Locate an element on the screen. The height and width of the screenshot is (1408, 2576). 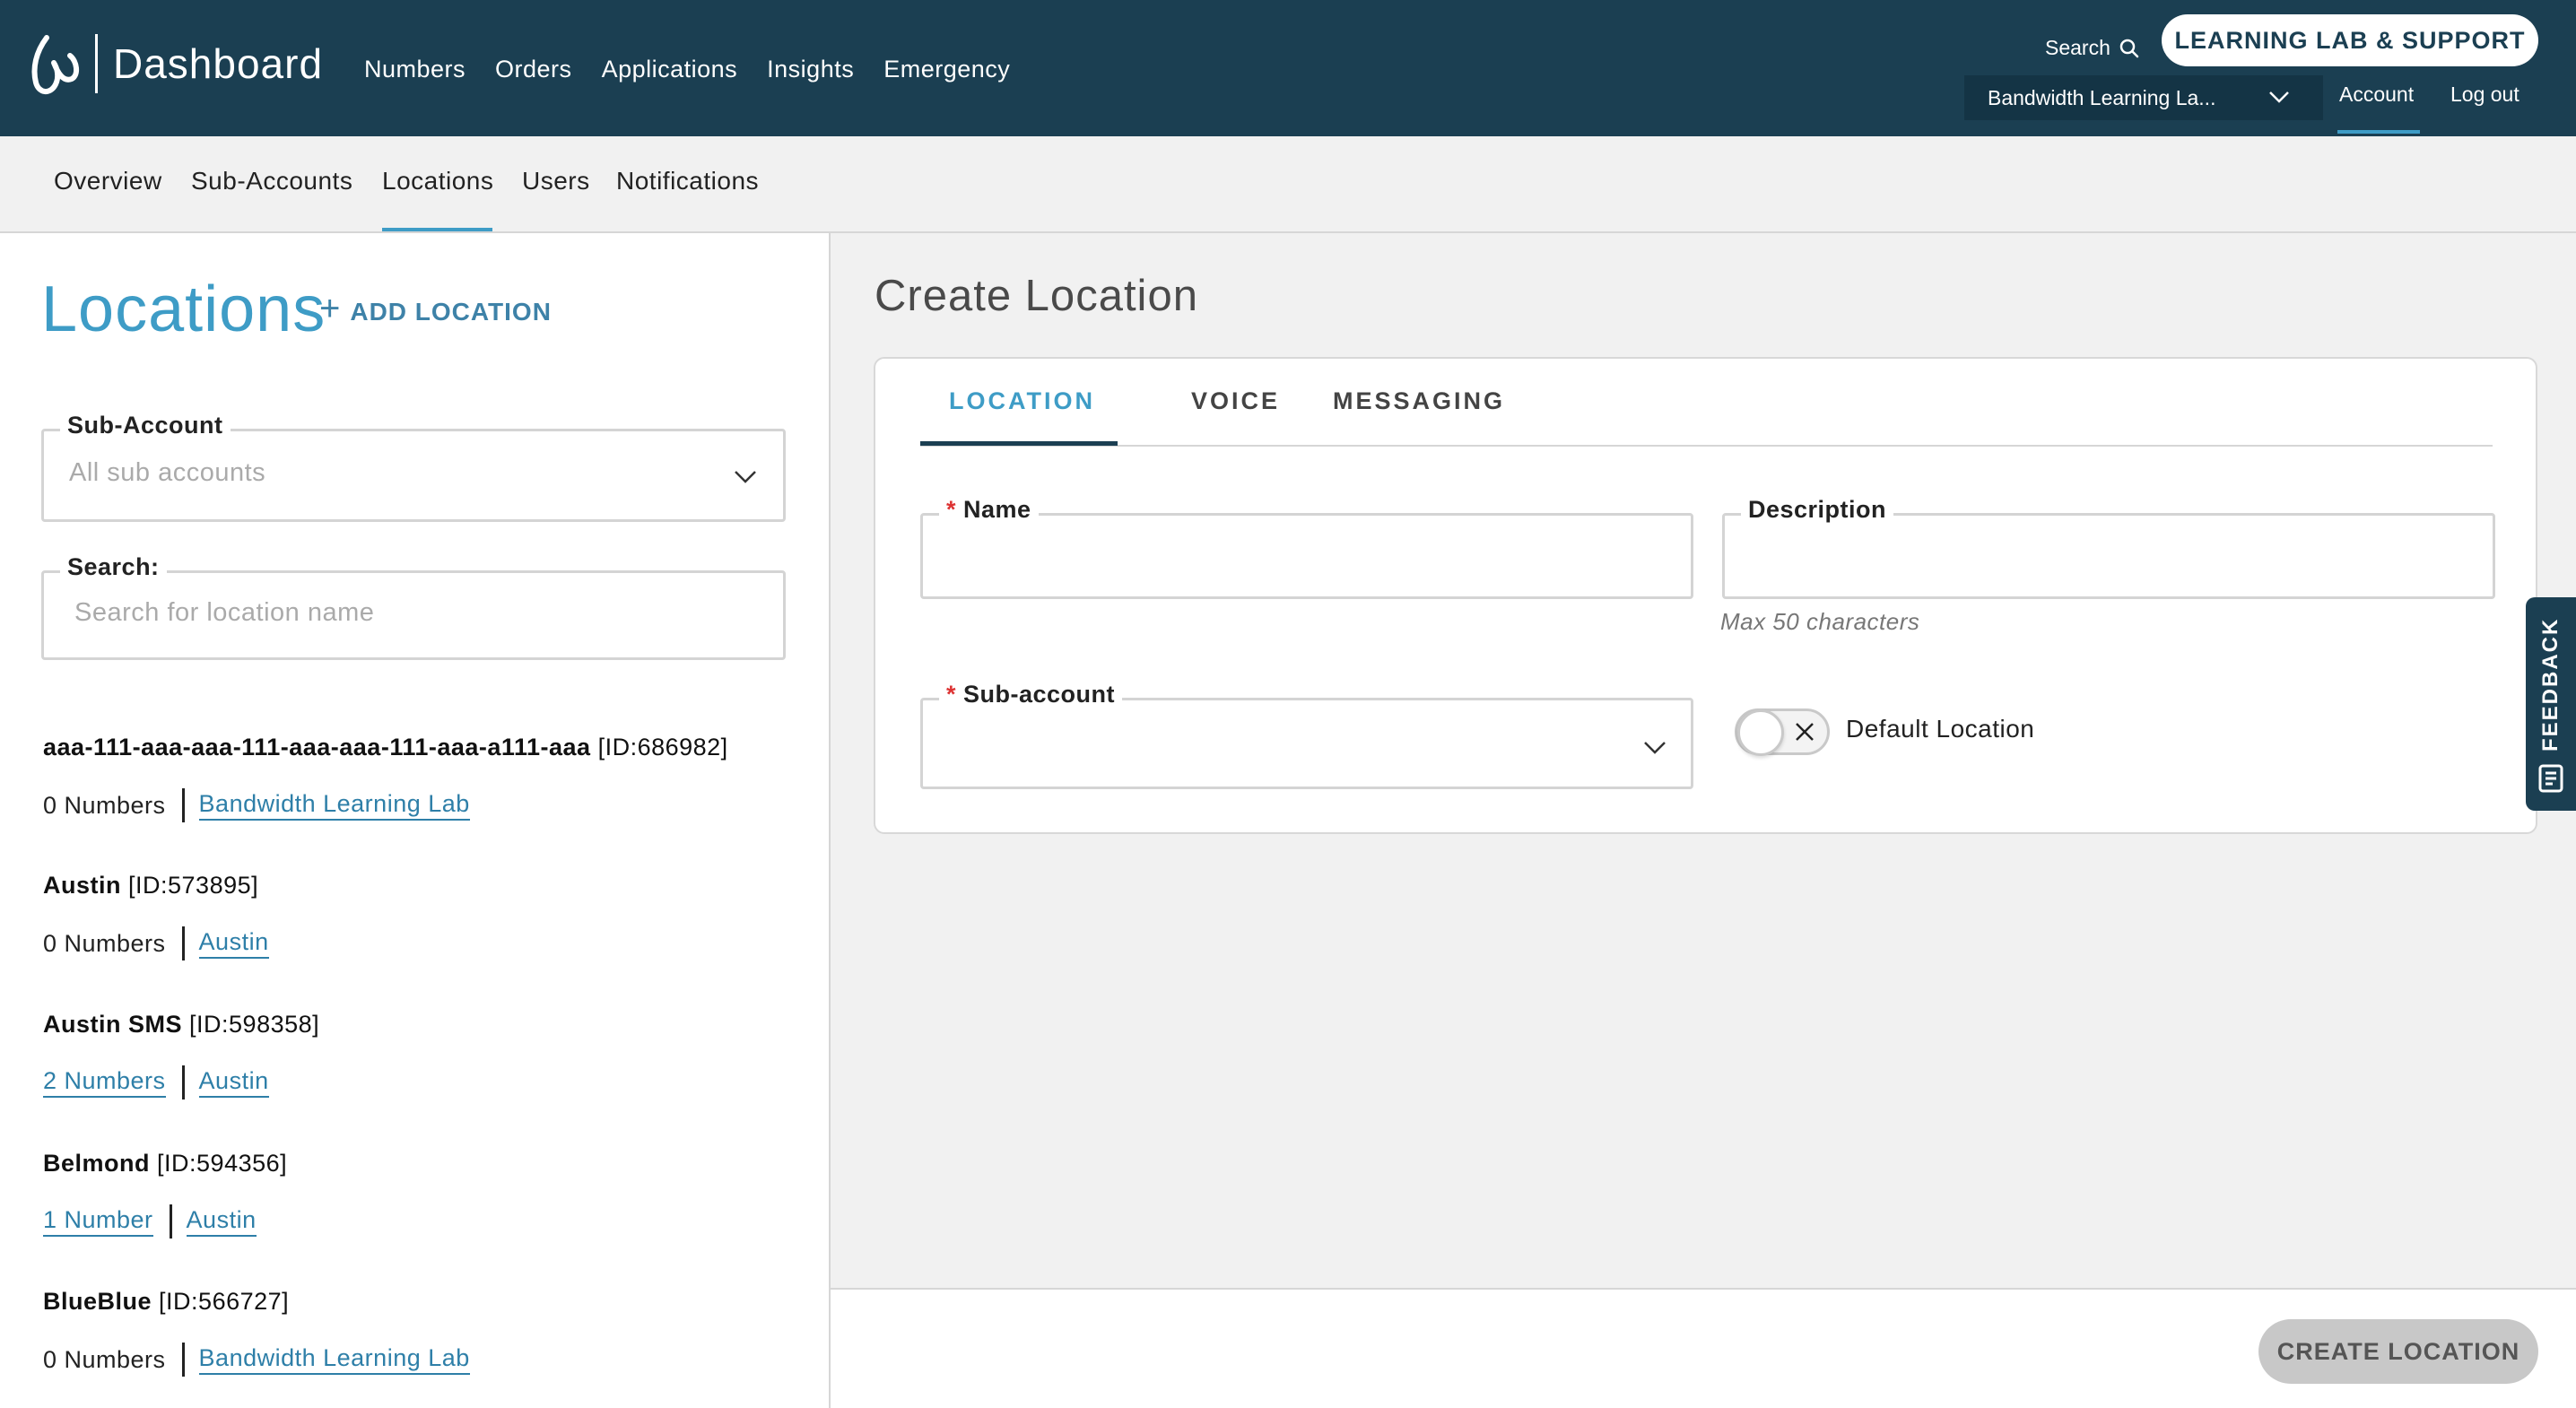
learning-lab-support-button: LEARNING LAB & SUPPORT is located at coordinates (2350, 40).